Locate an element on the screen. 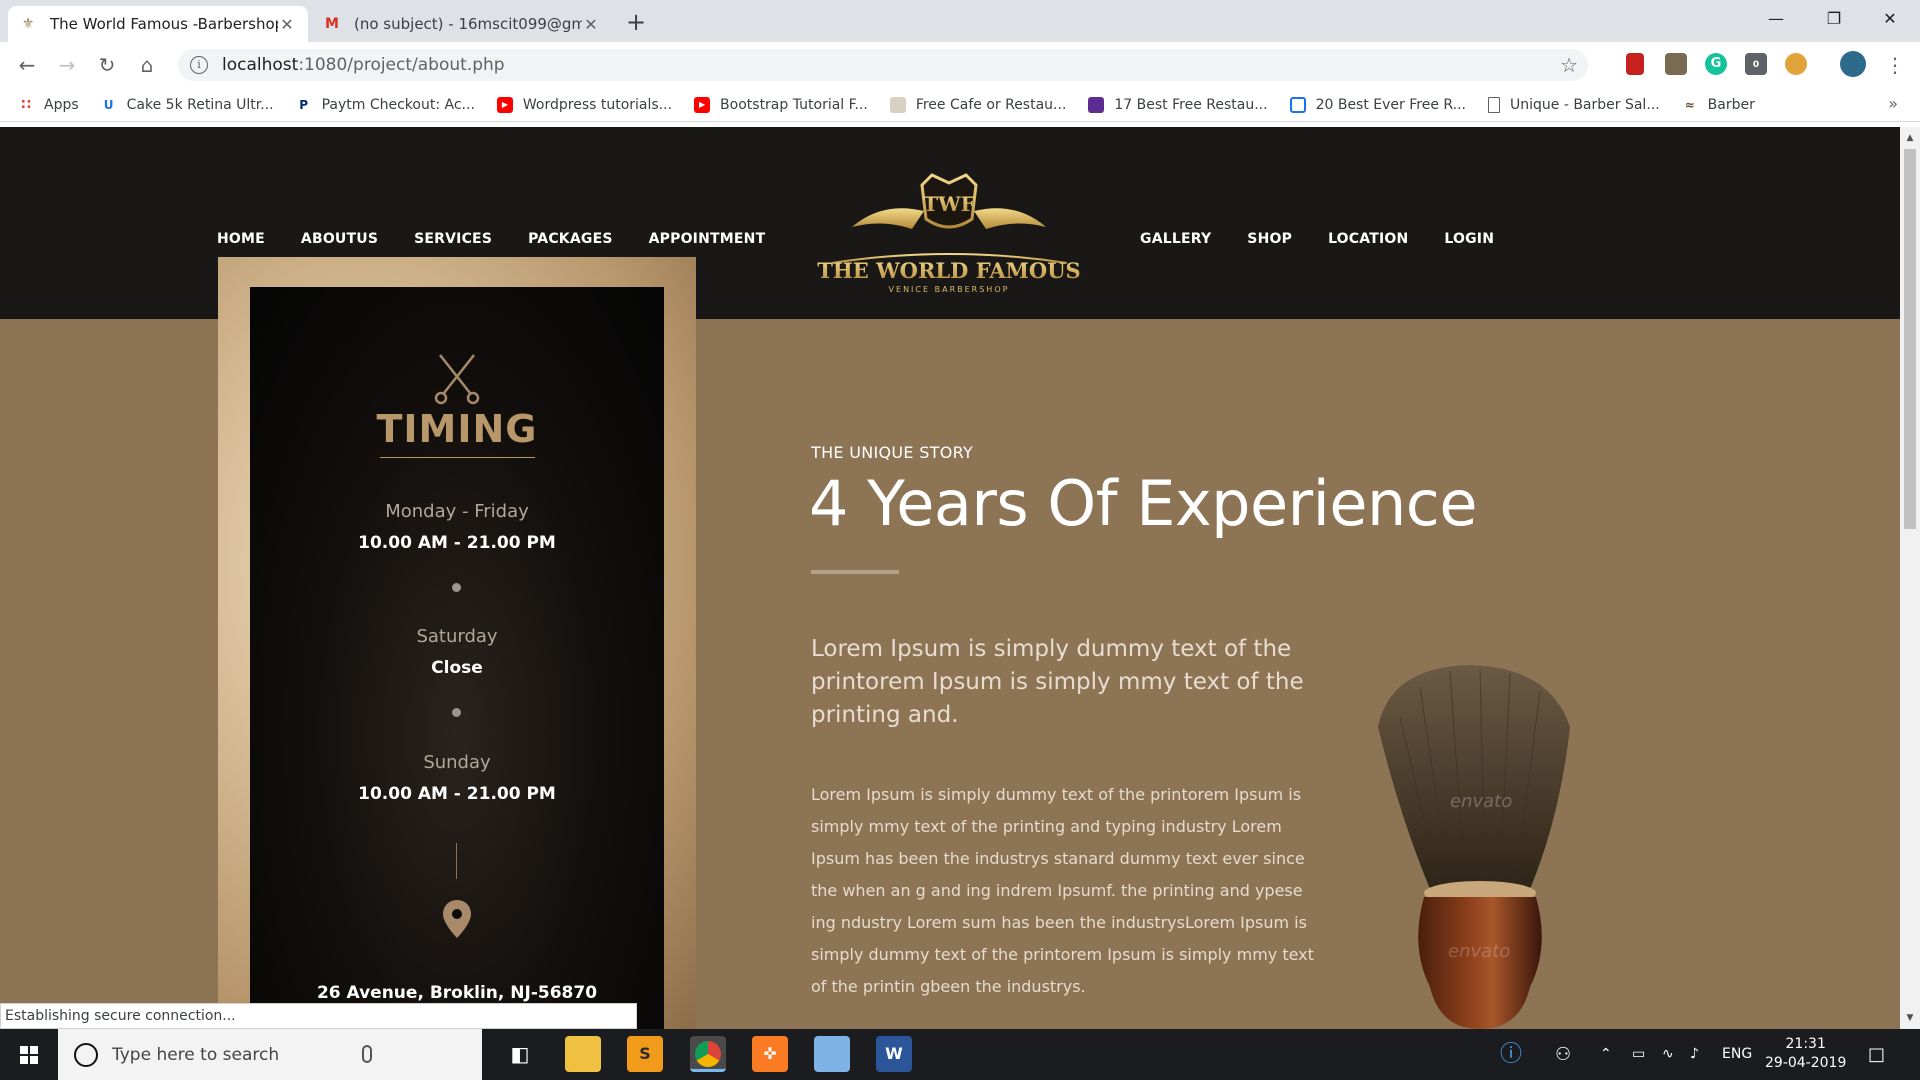  nav-packages: PACKAGES is located at coordinates (570, 239).